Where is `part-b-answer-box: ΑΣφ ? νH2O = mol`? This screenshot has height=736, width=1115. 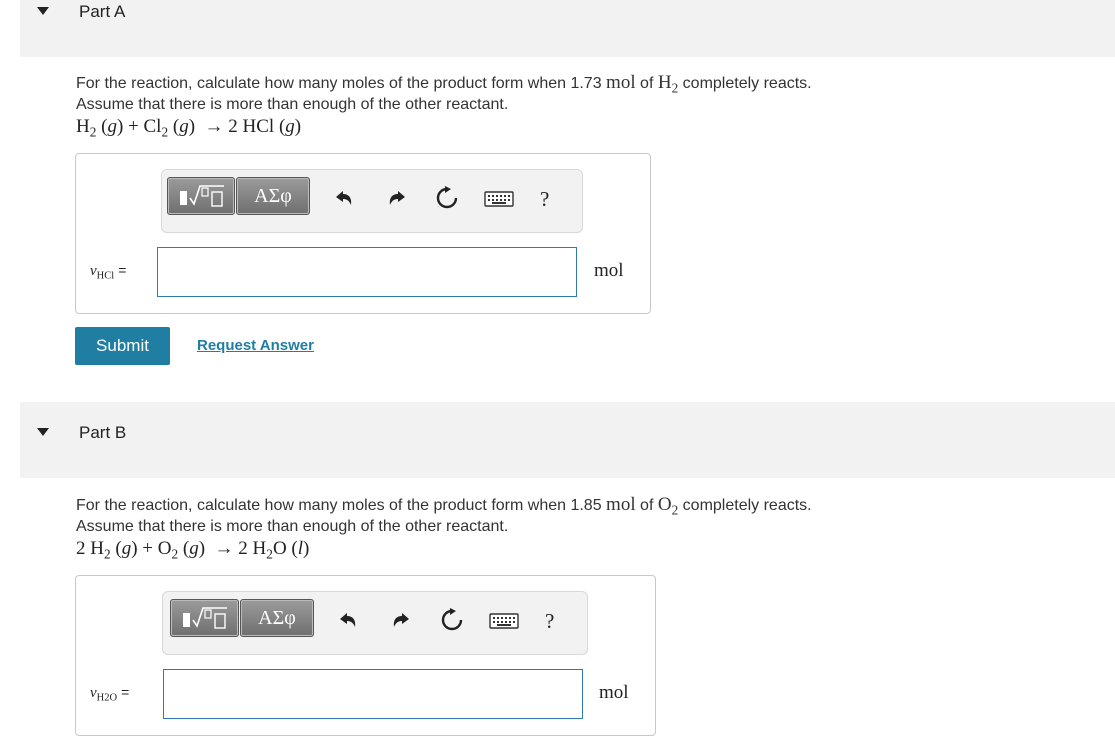
part-b-answer-box: ΑΣφ ? νH2O = mol is located at coordinates (365, 655).